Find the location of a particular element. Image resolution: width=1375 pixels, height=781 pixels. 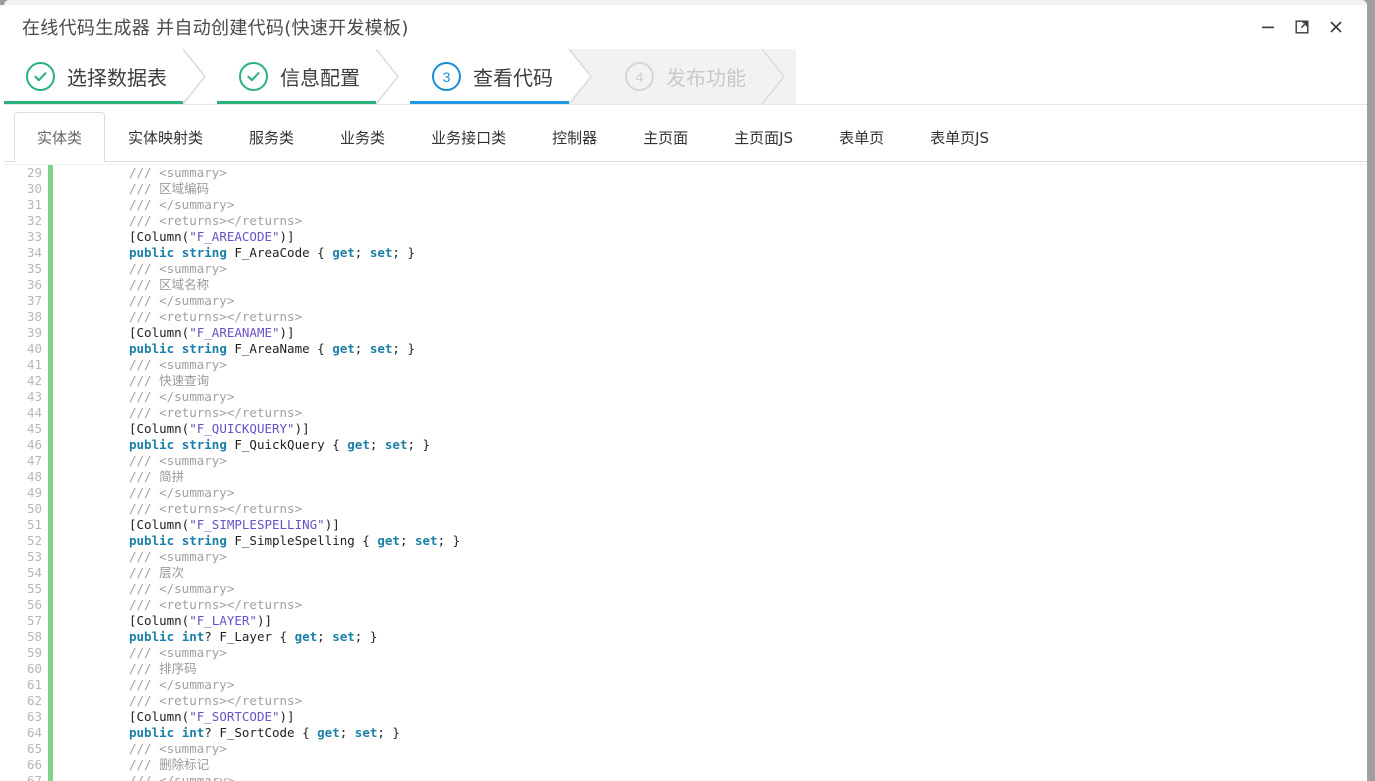

line-number: 47 is located at coordinates (34, 460).